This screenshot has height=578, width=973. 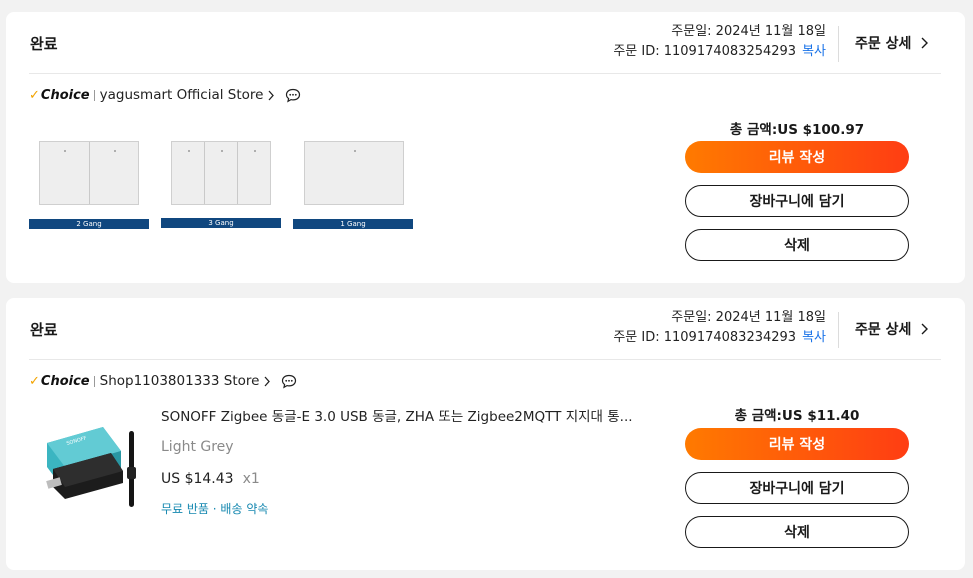 What do you see at coordinates (221, 223) in the screenshot?
I see `gang-label: 3 Gang` at bounding box center [221, 223].